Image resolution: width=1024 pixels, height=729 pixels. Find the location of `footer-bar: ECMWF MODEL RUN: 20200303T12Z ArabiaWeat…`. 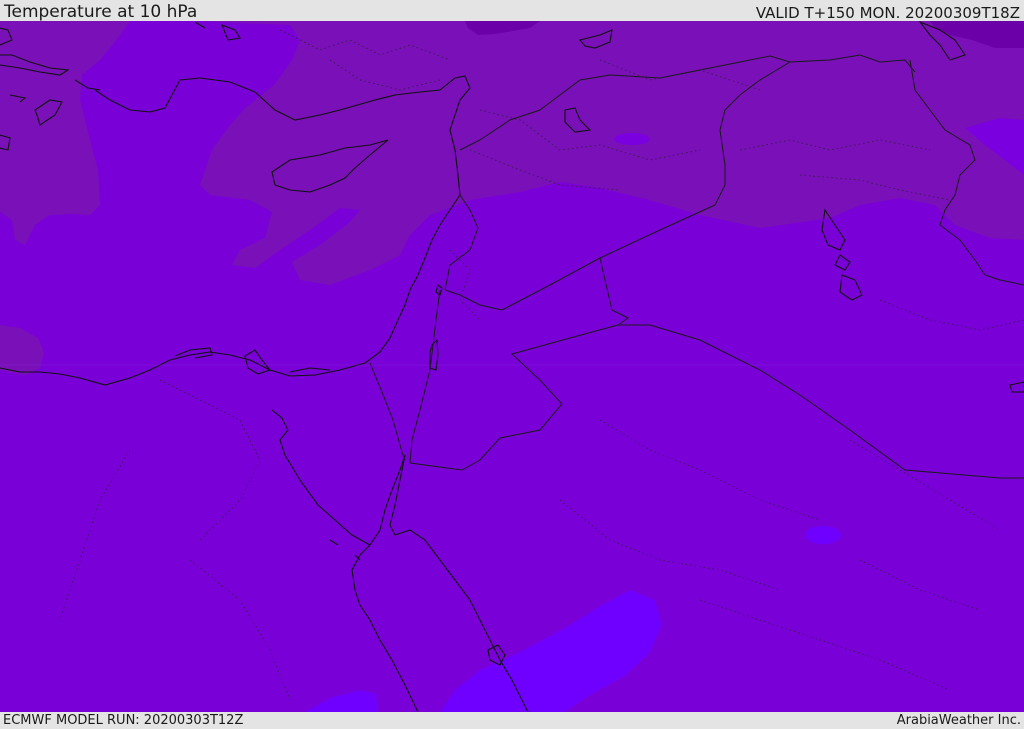

footer-bar: ECMWF MODEL RUN: 20200303T12Z ArabiaWeat… is located at coordinates (512, 720).